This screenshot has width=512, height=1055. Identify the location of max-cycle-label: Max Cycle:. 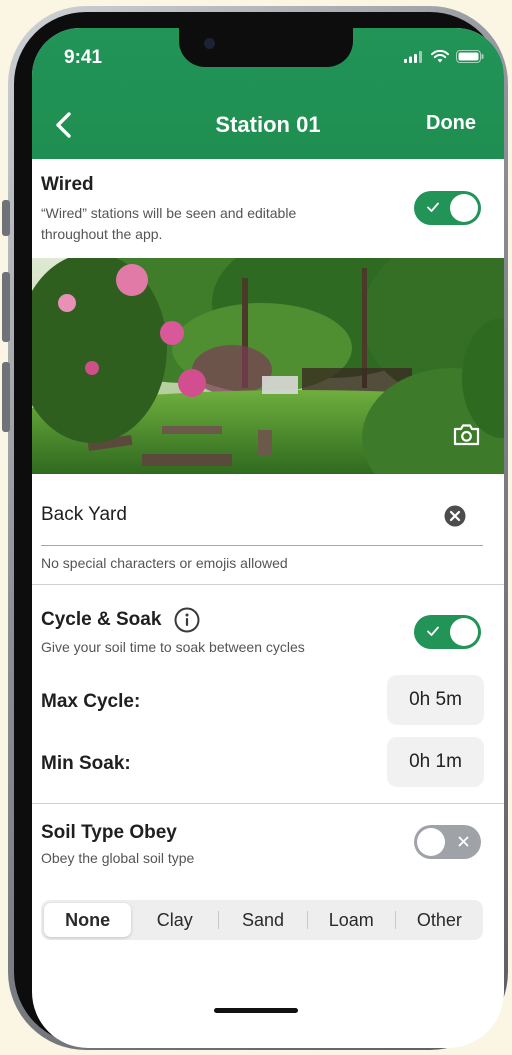
(91, 701).